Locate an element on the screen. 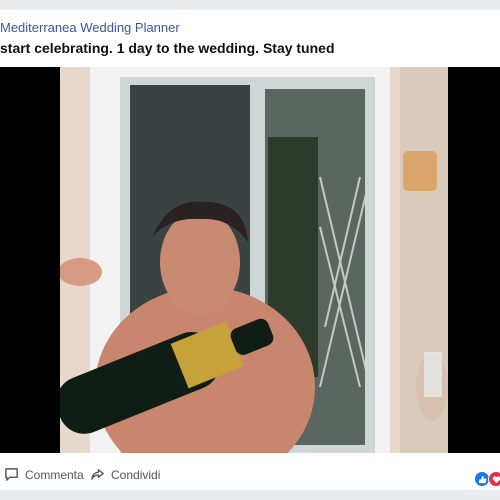 This screenshot has height=500, width=500. comment-icon is located at coordinates (11, 474).